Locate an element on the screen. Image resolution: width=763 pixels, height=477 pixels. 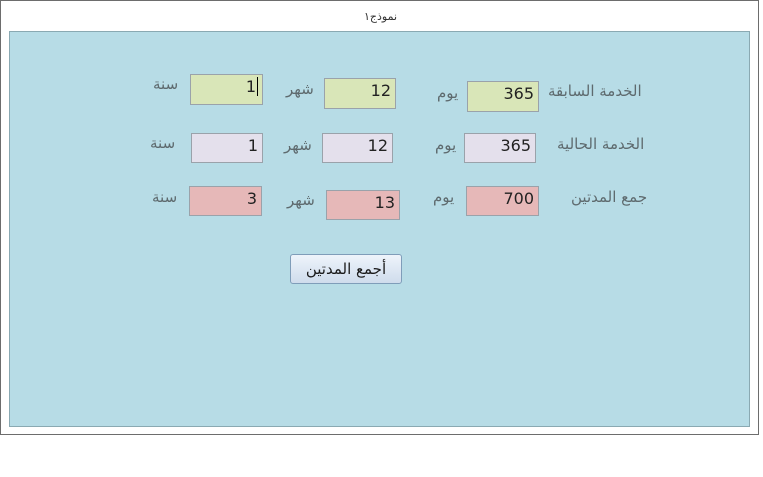
current-service-days-field: 365 is located at coordinates (500, 148).